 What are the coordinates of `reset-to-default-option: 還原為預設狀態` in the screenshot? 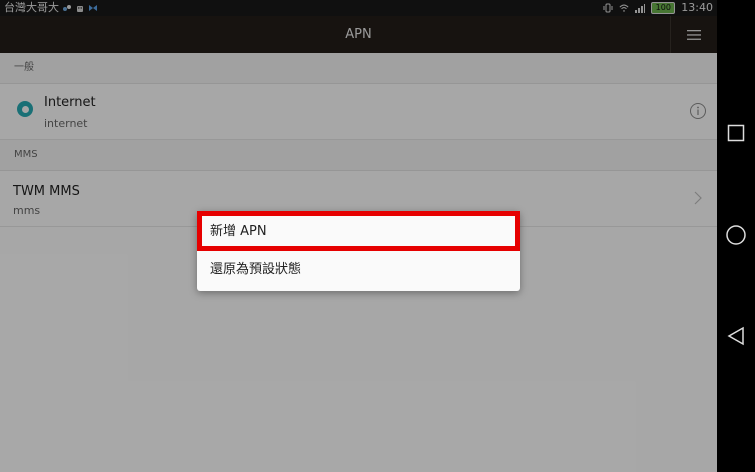 It's located at (358, 270).